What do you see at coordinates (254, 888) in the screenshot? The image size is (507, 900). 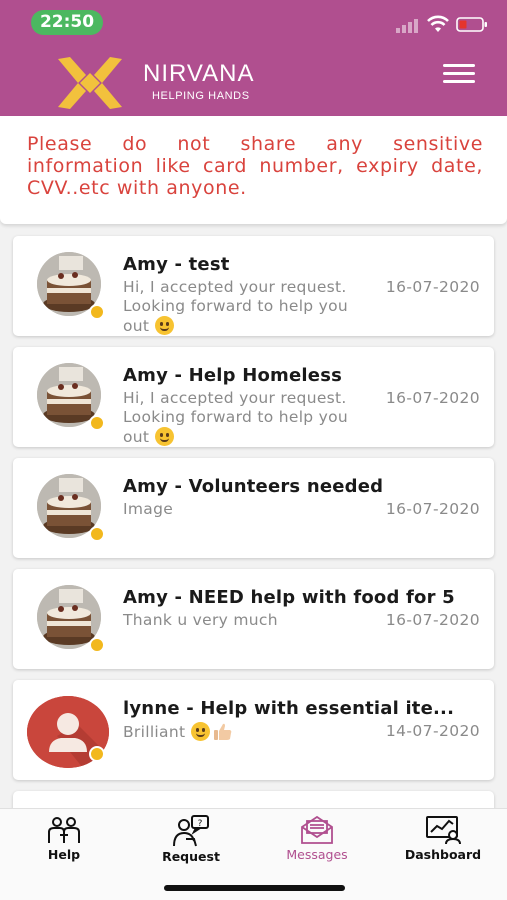 I see `home-indicator` at bounding box center [254, 888].